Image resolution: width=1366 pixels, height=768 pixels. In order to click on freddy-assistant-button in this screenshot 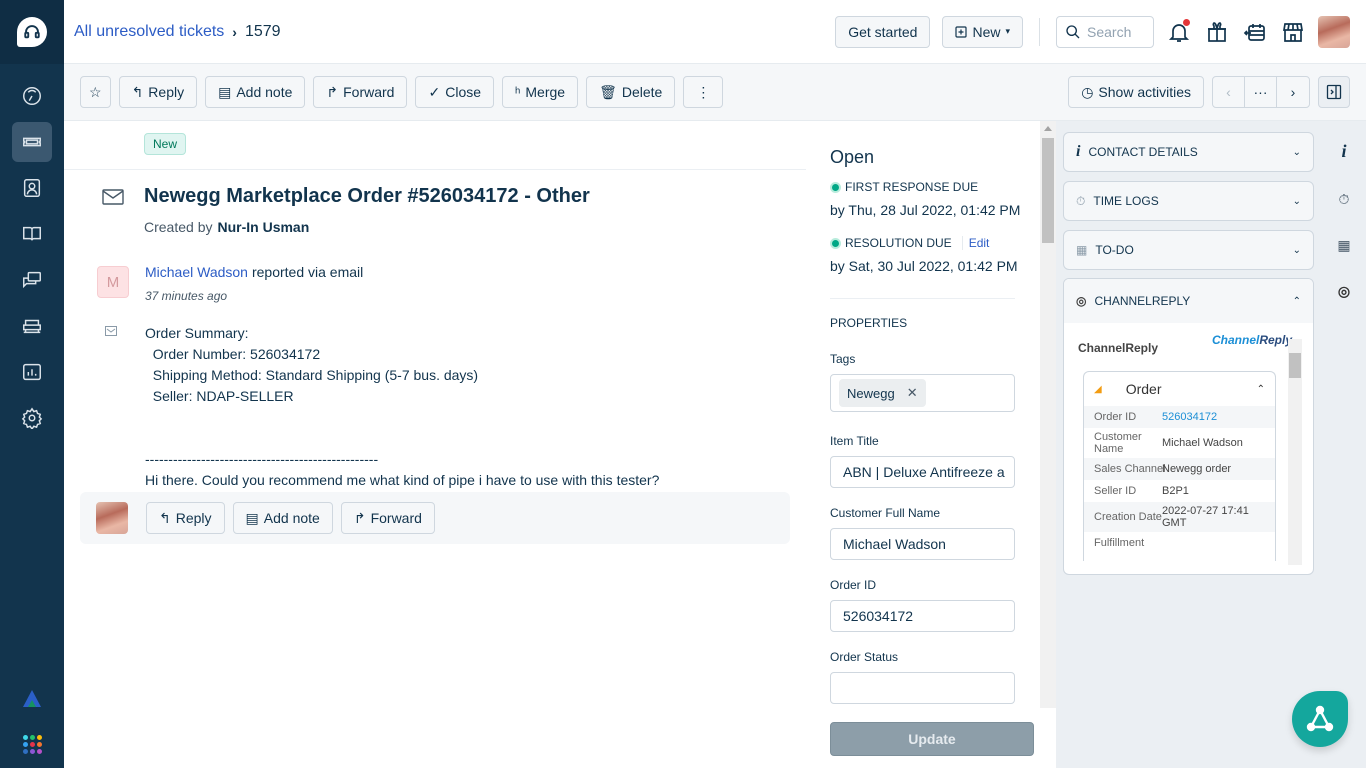, I will do `click(1320, 719)`.